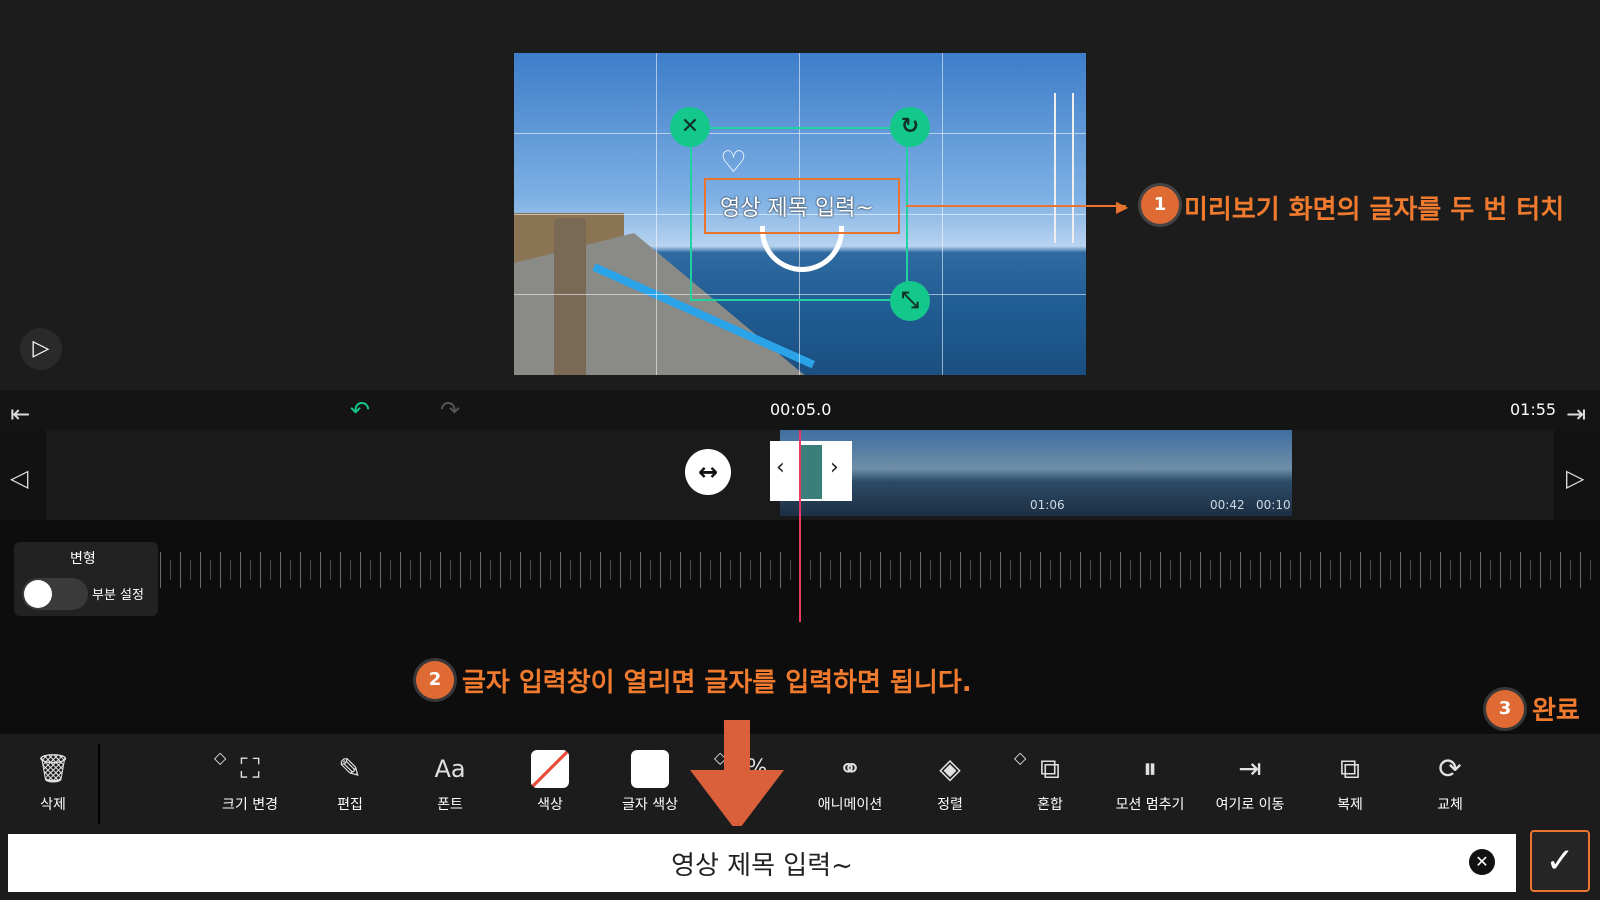  What do you see at coordinates (800, 526) in the screenshot?
I see `playhead` at bounding box center [800, 526].